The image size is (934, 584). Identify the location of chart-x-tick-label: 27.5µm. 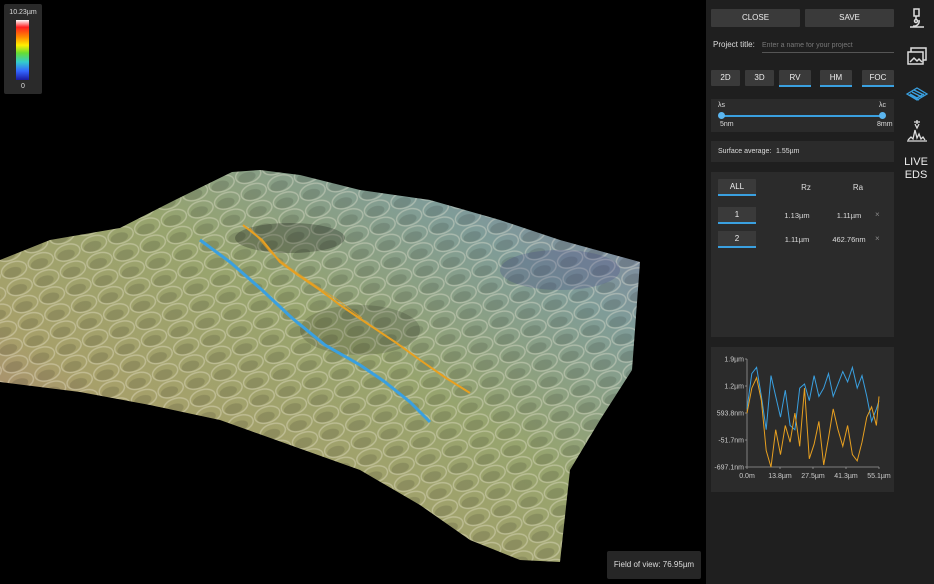
(813, 476).